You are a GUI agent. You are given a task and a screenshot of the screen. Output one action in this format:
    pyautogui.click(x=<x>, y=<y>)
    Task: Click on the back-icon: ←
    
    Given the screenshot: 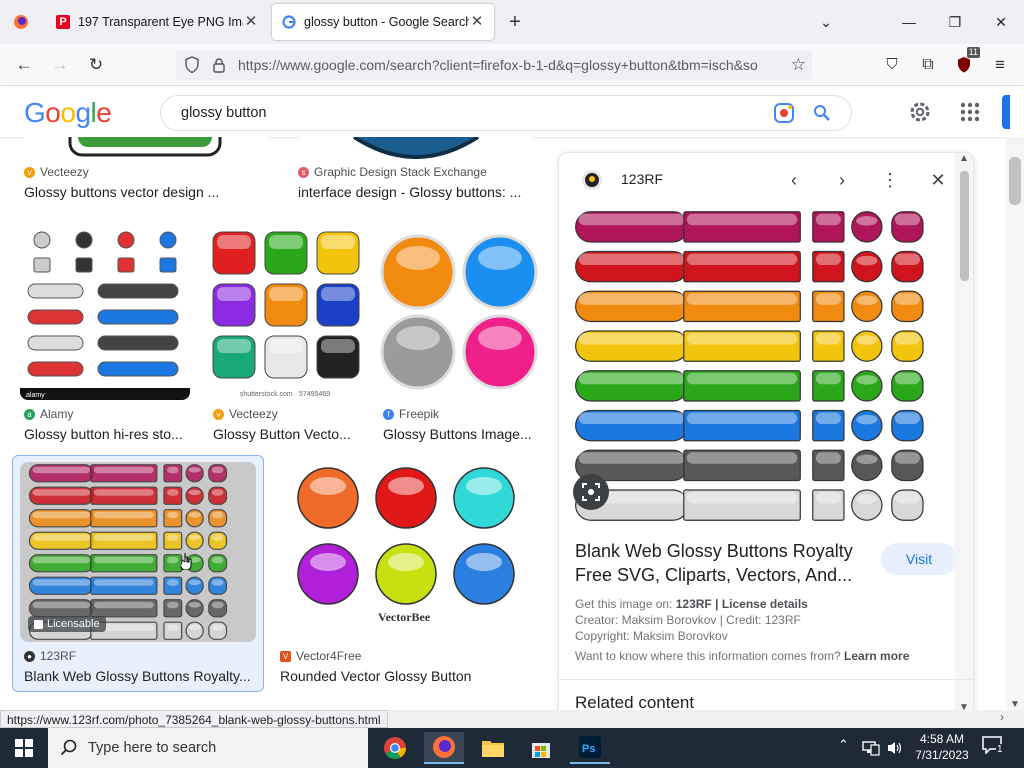 What is the action you would take?
    pyautogui.click(x=24, y=65)
    